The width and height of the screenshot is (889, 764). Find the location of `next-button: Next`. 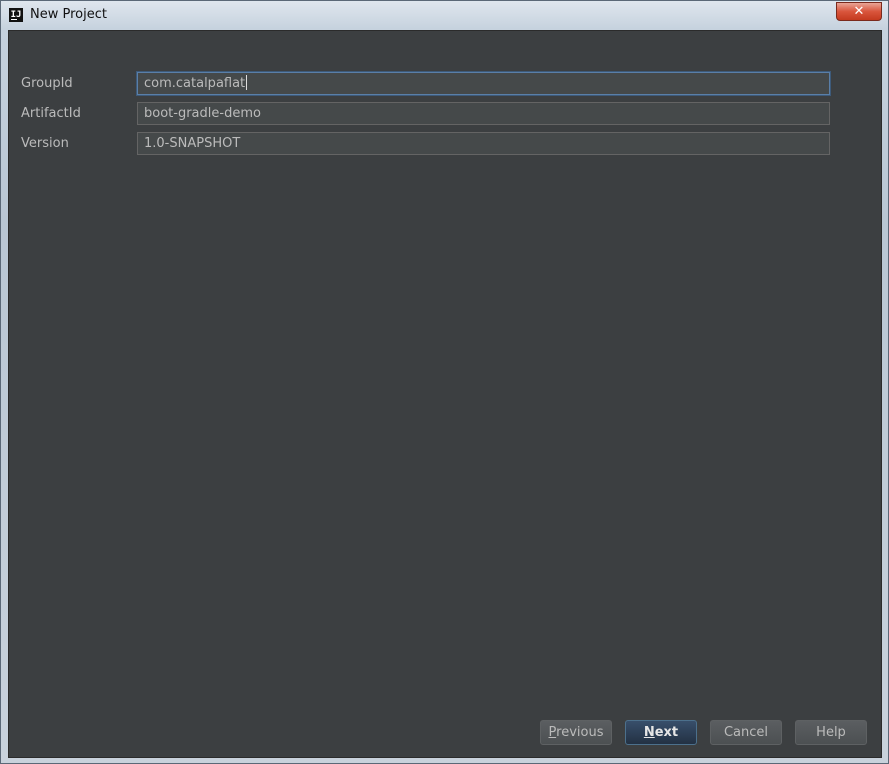

next-button: Next is located at coordinates (661, 732).